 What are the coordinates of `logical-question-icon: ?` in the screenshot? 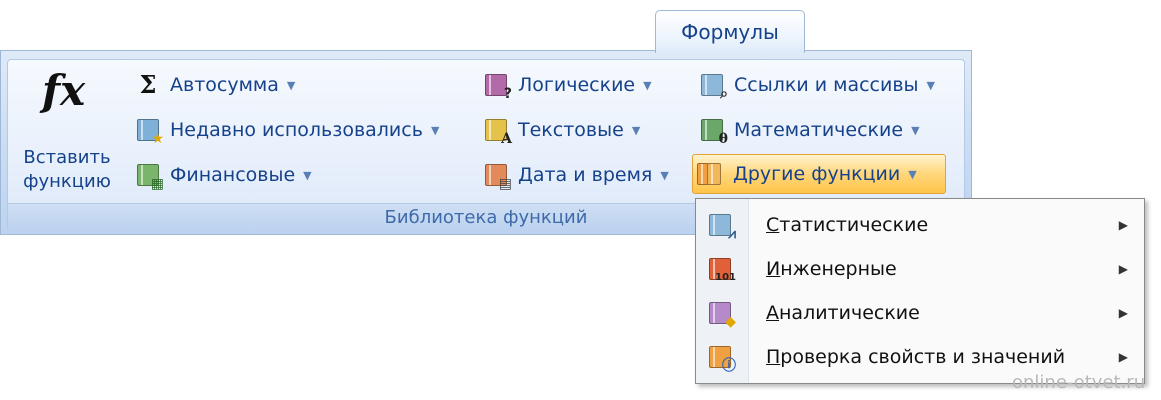 It's located at (497, 86).